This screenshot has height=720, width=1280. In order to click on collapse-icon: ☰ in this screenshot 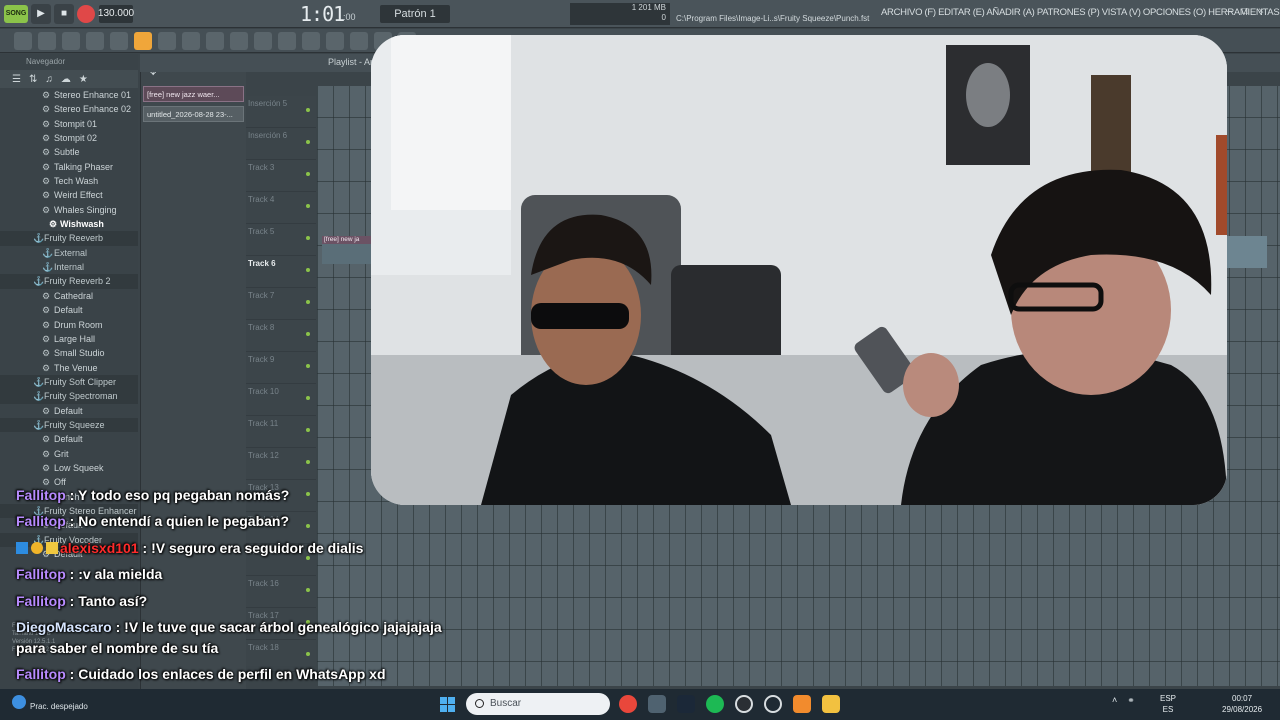, I will do `click(16, 79)`.